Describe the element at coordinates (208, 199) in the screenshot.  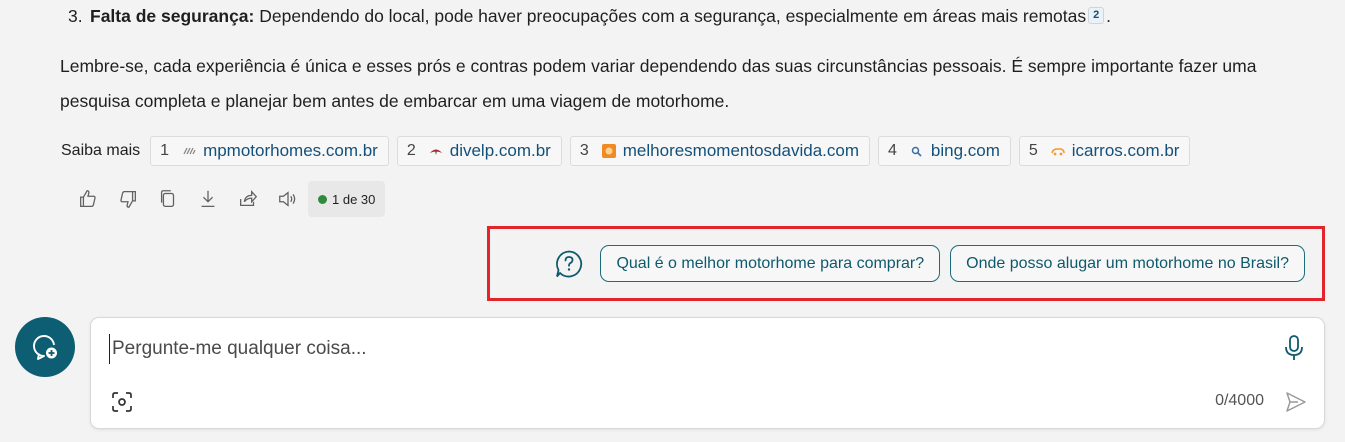
I see `download-icon` at that location.